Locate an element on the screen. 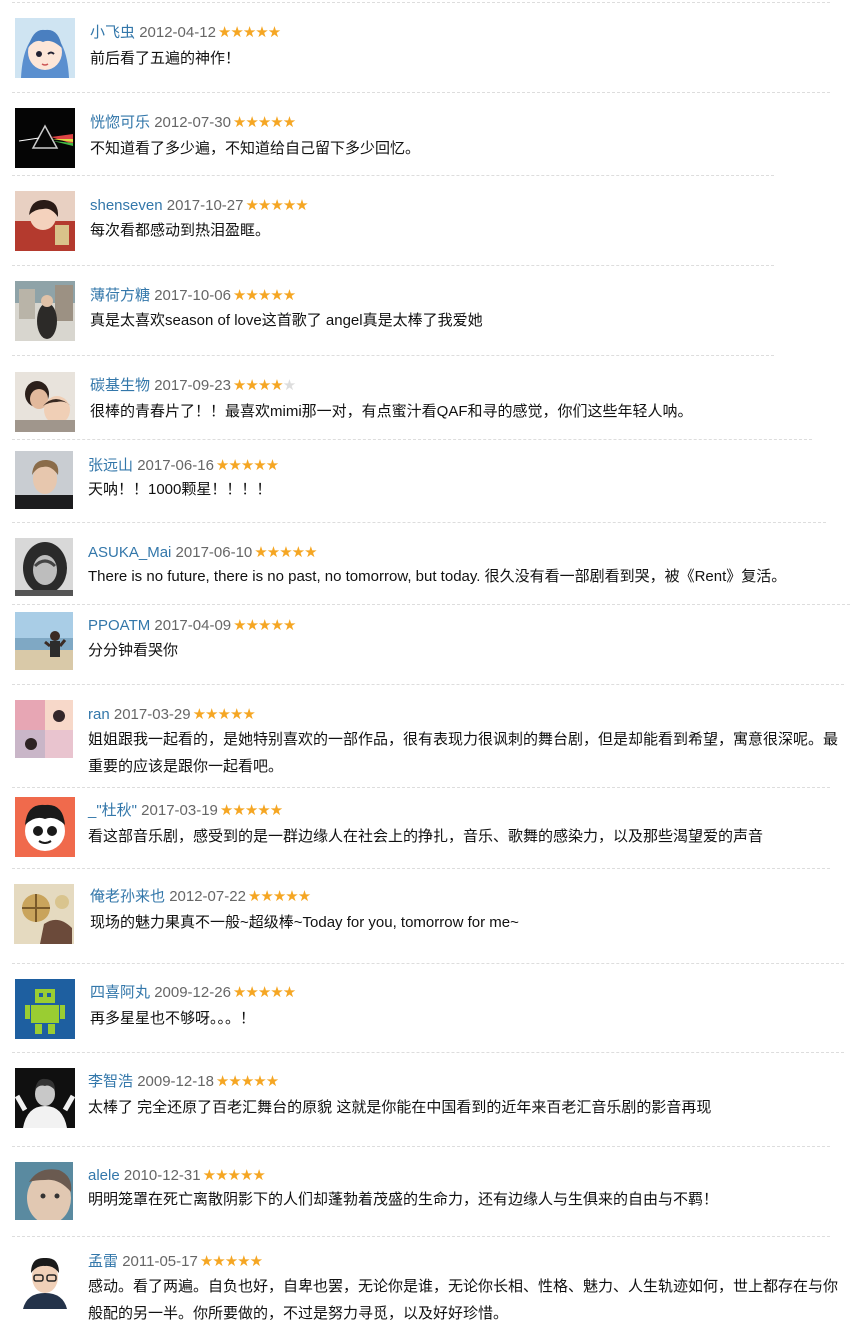 The image size is (864, 1334). username-link: 张远山 is located at coordinates (110, 465).